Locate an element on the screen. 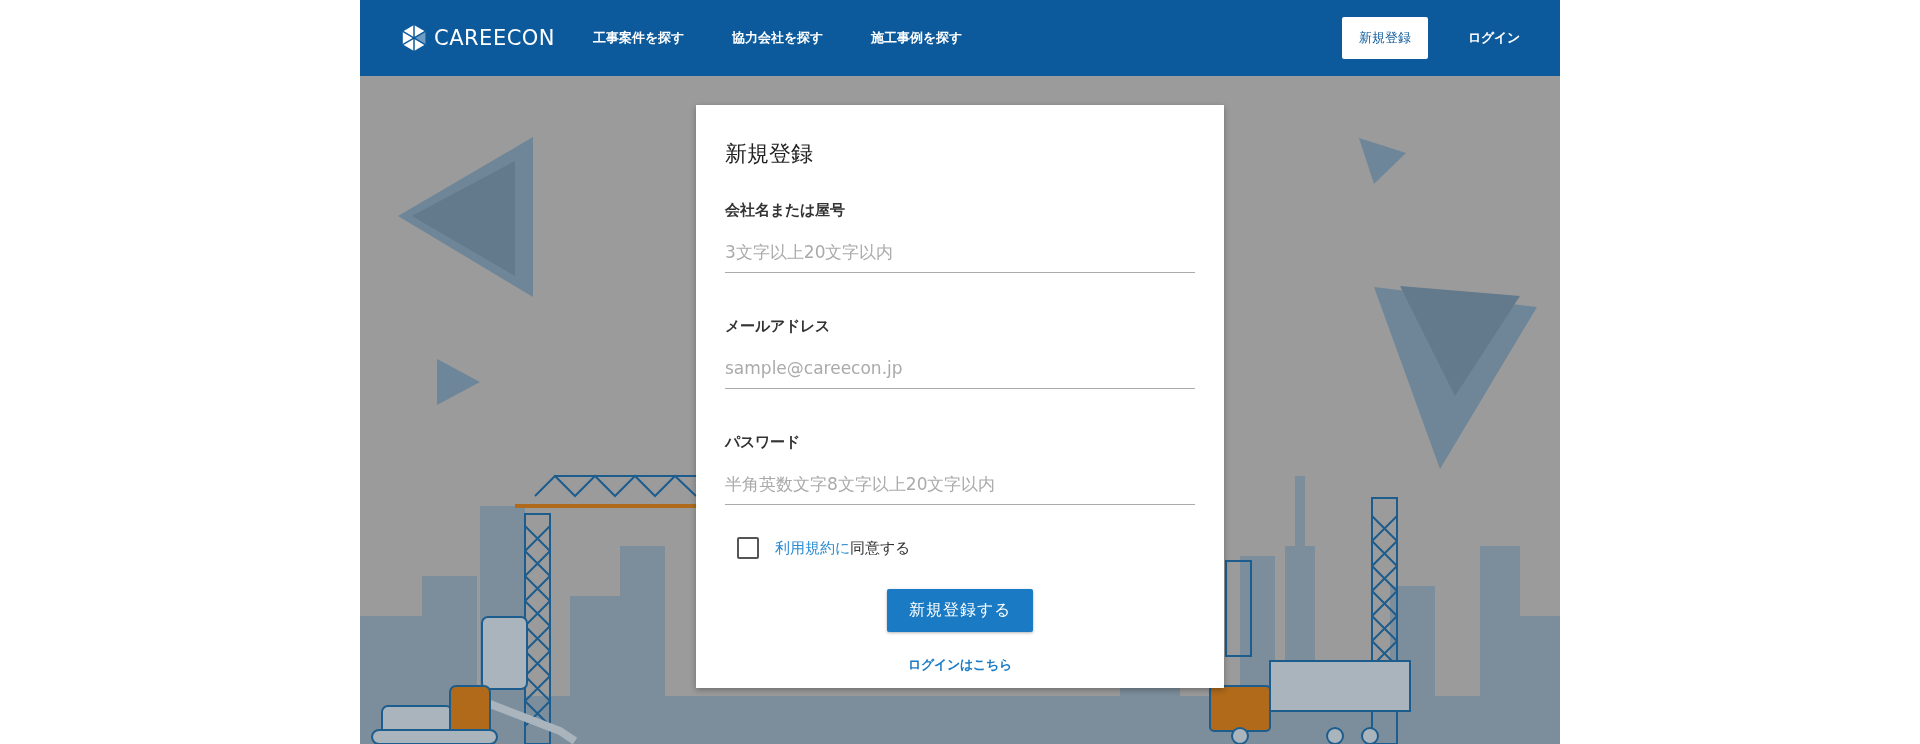 The height and width of the screenshot is (744, 1920). field-label: メールアドレス is located at coordinates (778, 326).